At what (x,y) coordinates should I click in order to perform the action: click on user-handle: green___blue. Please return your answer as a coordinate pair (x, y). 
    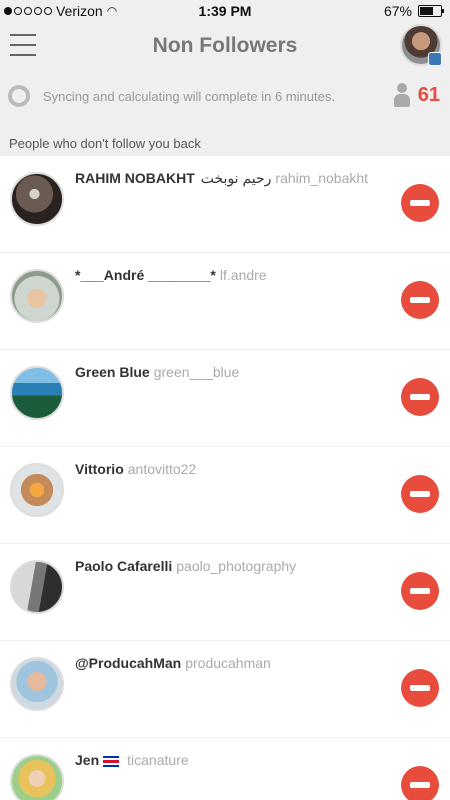
    Looking at the image, I should click on (196, 372).